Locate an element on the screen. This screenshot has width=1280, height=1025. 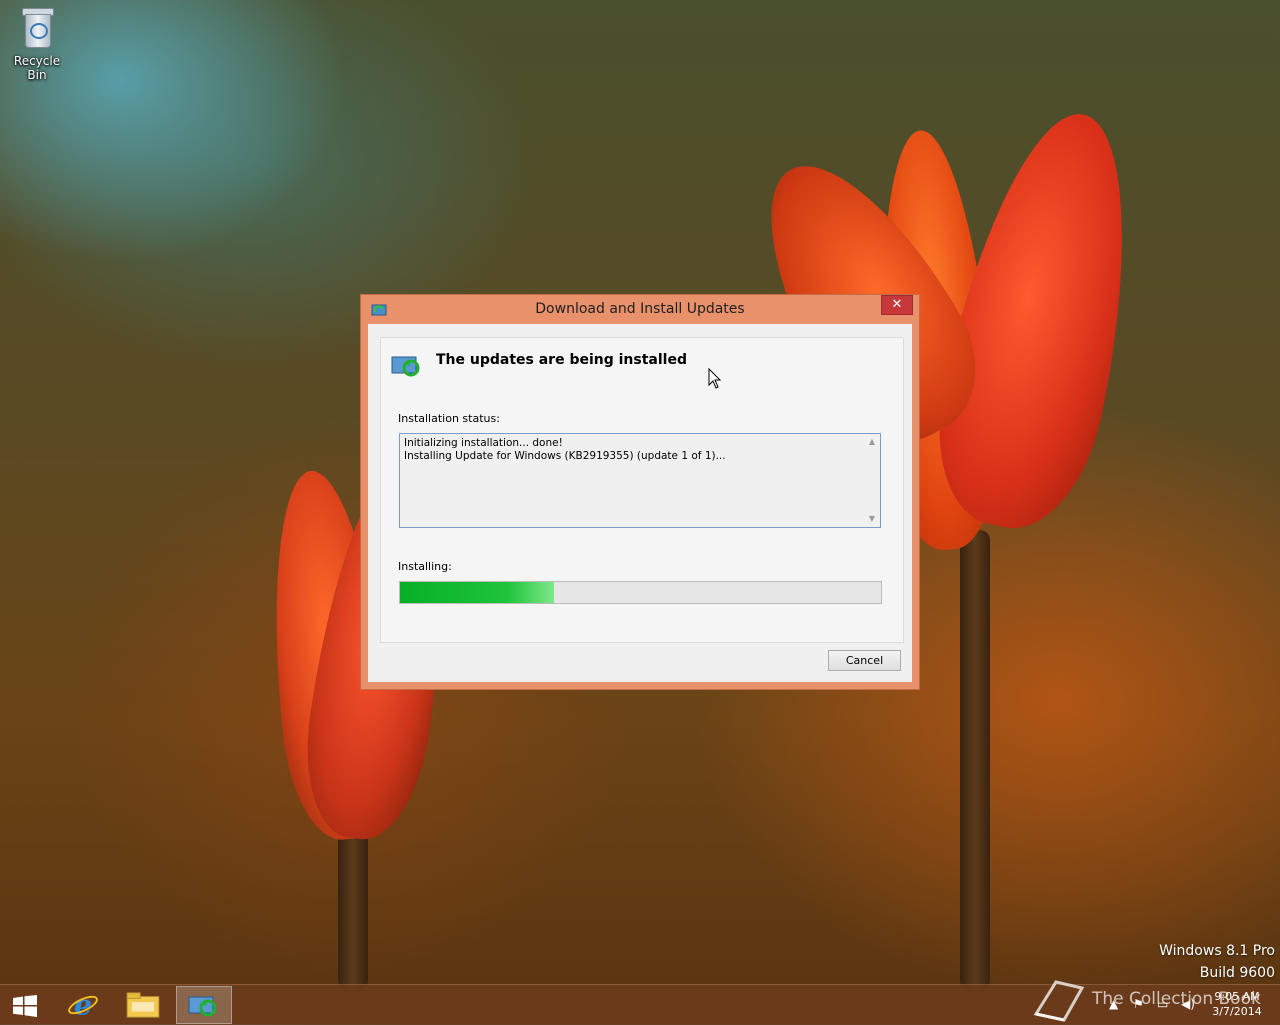
install-progress-bar is located at coordinates (640, 592).